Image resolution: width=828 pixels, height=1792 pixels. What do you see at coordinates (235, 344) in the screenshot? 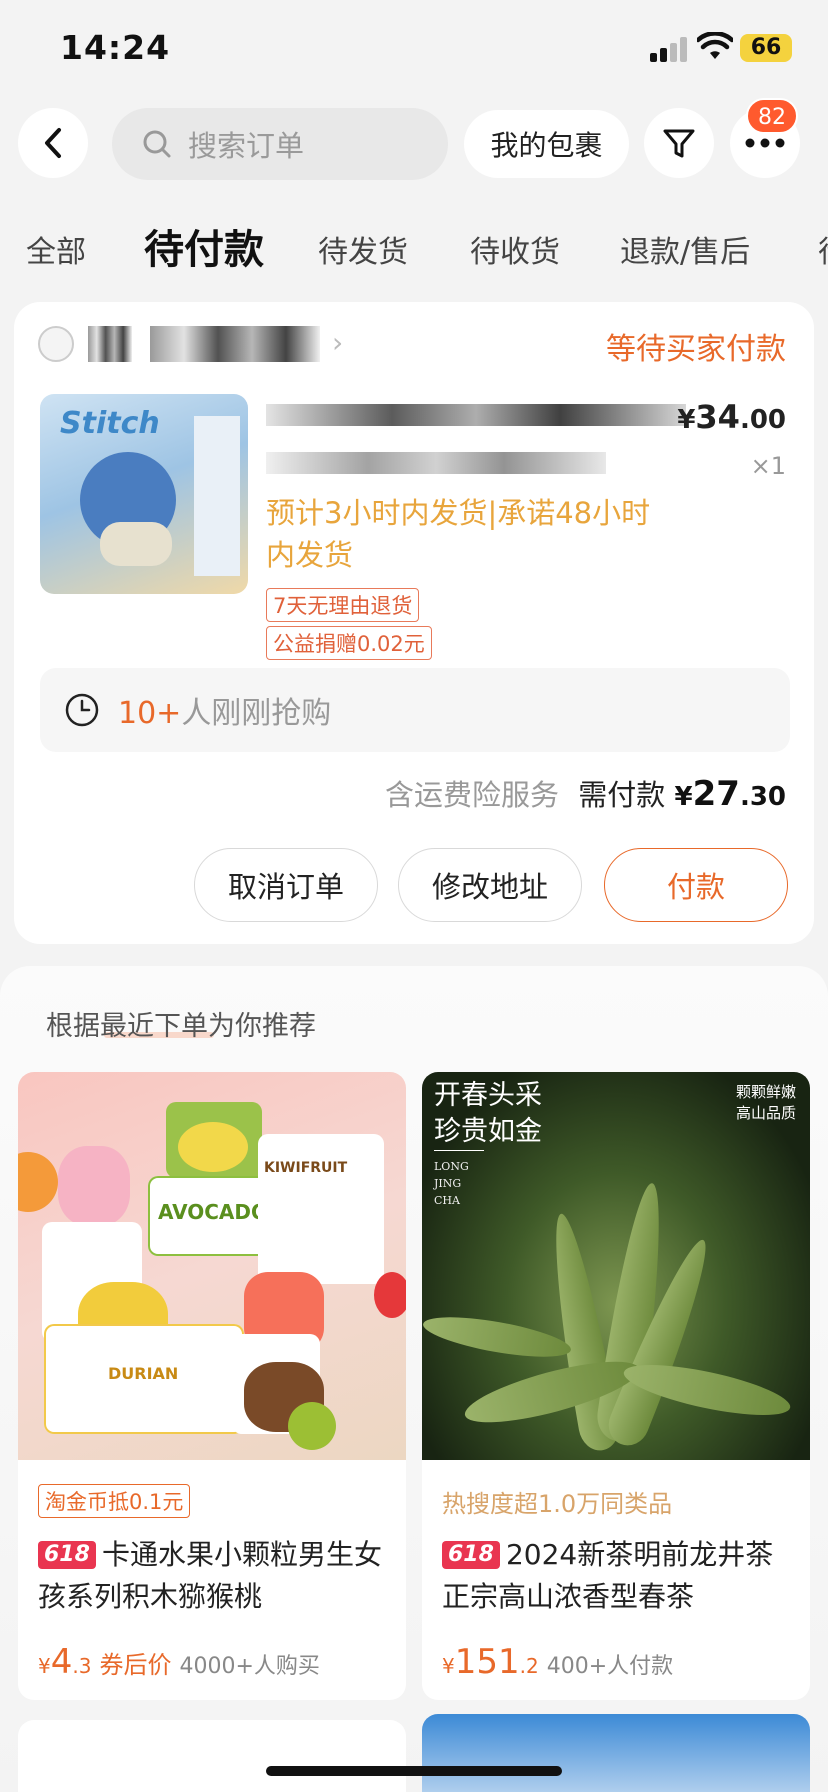
I see `store-name-blurred` at bounding box center [235, 344].